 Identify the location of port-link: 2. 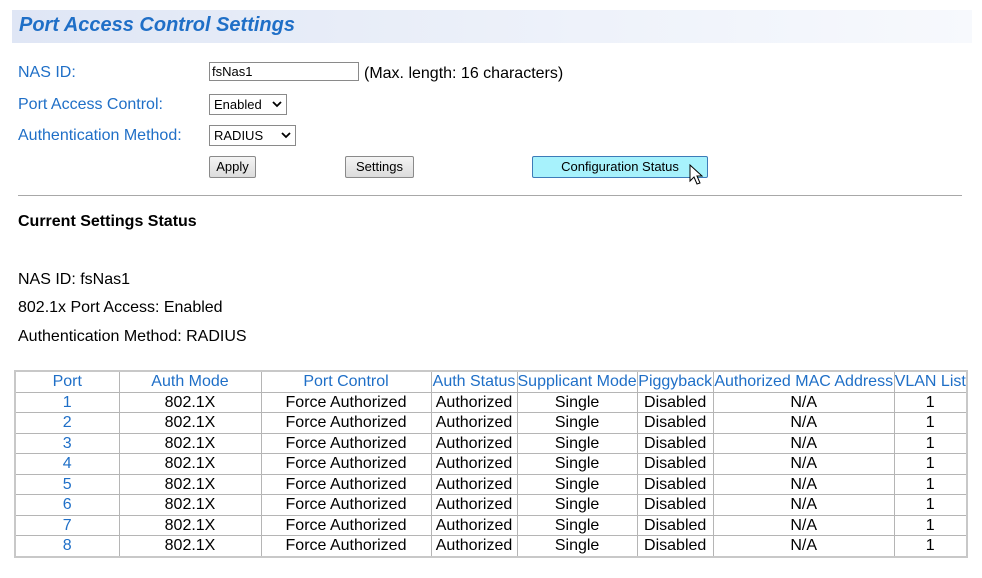
(67, 423).